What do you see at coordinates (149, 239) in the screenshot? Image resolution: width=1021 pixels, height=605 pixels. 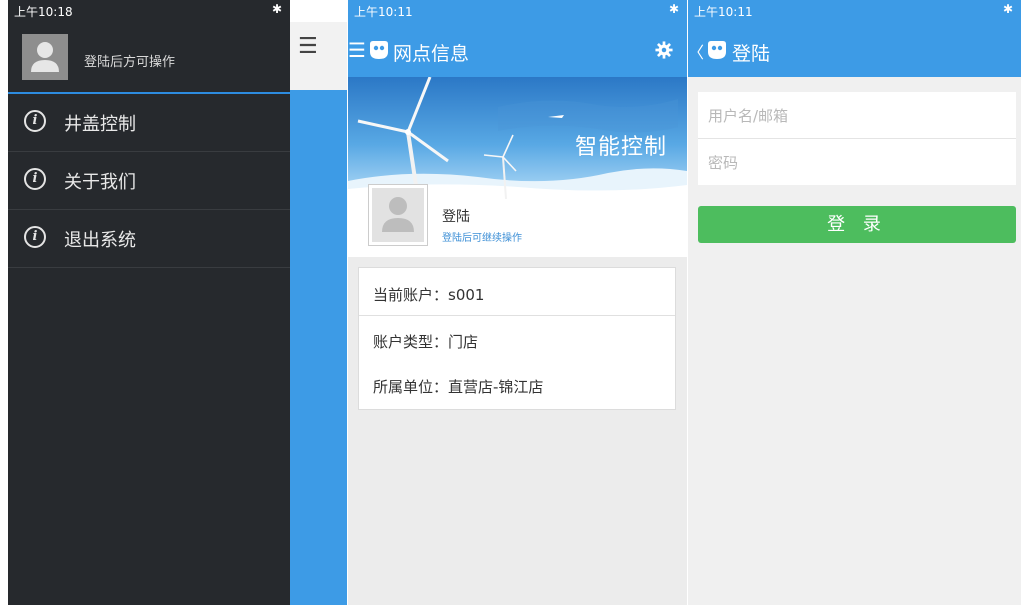 I see `drawer-item-logout: i 退出系统` at bounding box center [149, 239].